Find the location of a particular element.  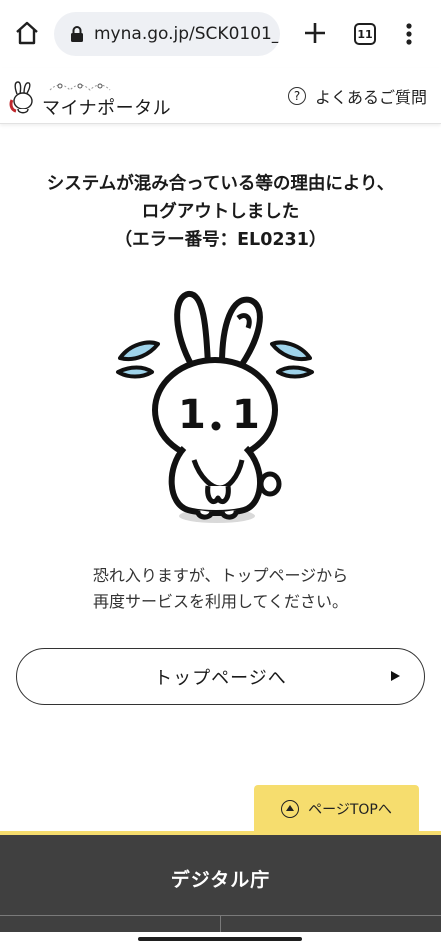

site-header: マイナポータル ? よくあるご質問 is located at coordinates (220, 96).